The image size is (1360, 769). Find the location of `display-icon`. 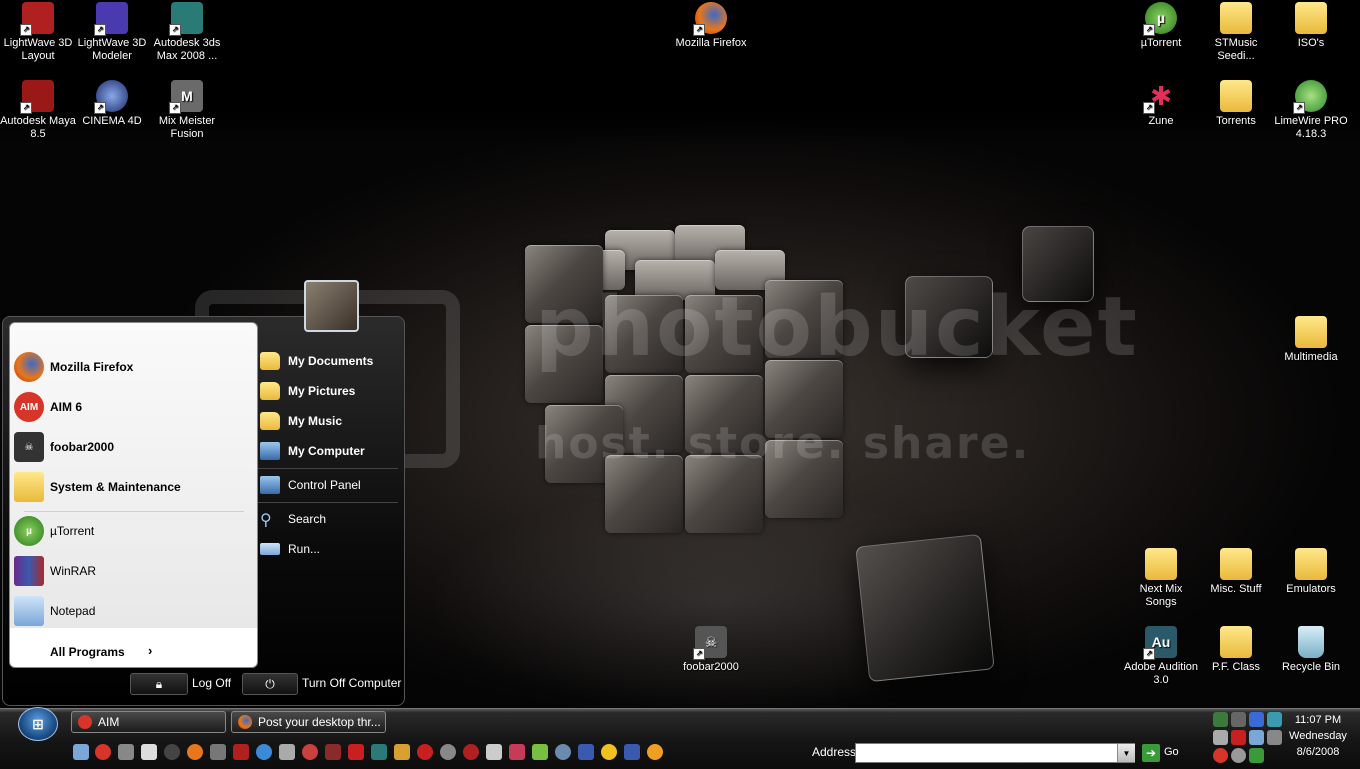

display-icon is located at coordinates (1256, 719).